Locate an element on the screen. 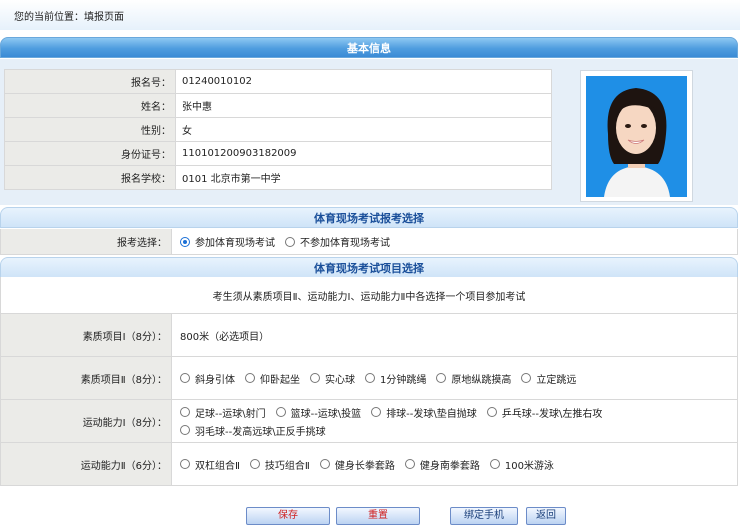 This screenshot has height=531, width=740. radio-option-ability1: 足球--运球\射门 is located at coordinates (223, 412).